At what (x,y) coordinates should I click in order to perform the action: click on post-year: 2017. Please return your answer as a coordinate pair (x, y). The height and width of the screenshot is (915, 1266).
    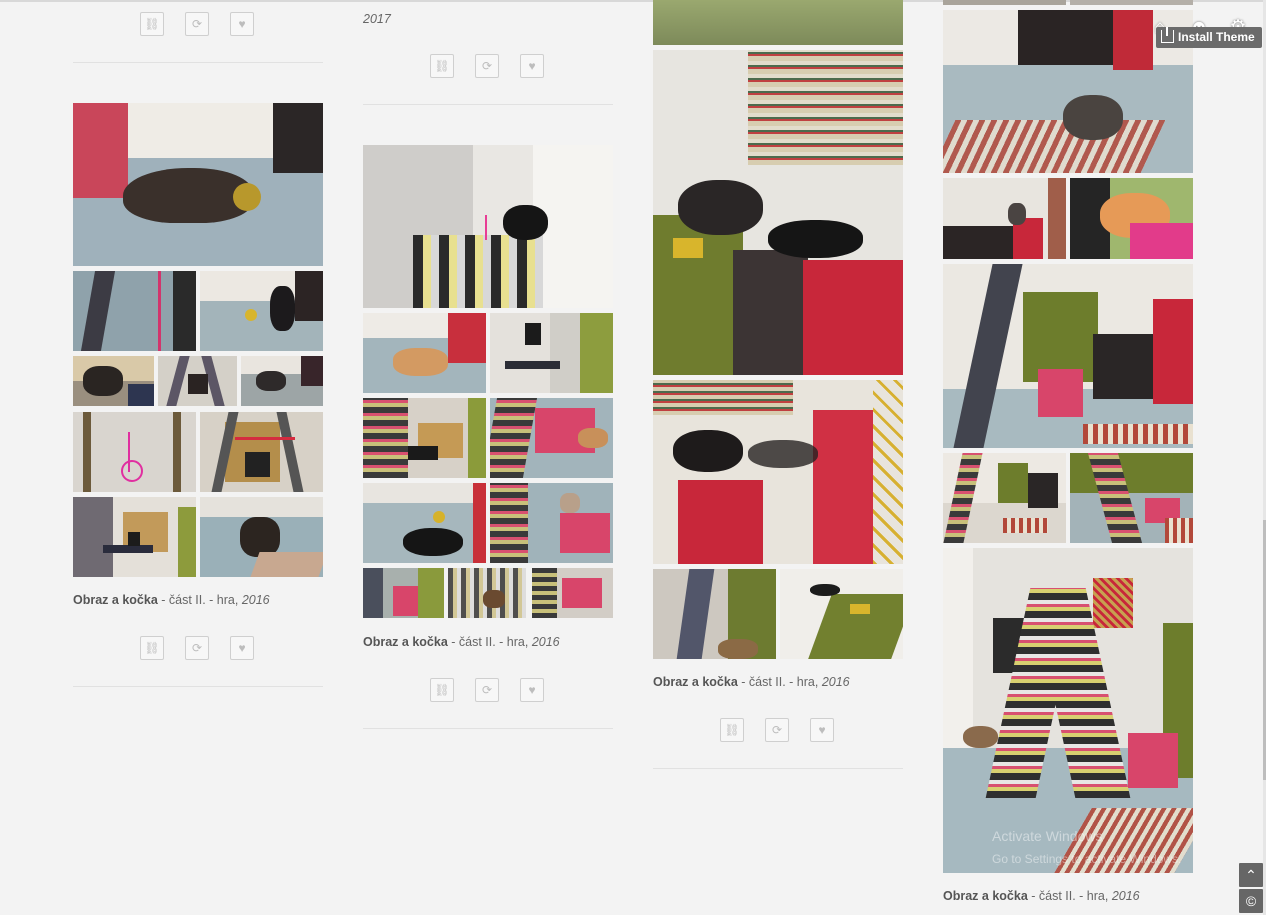
    Looking at the image, I should click on (377, 19).